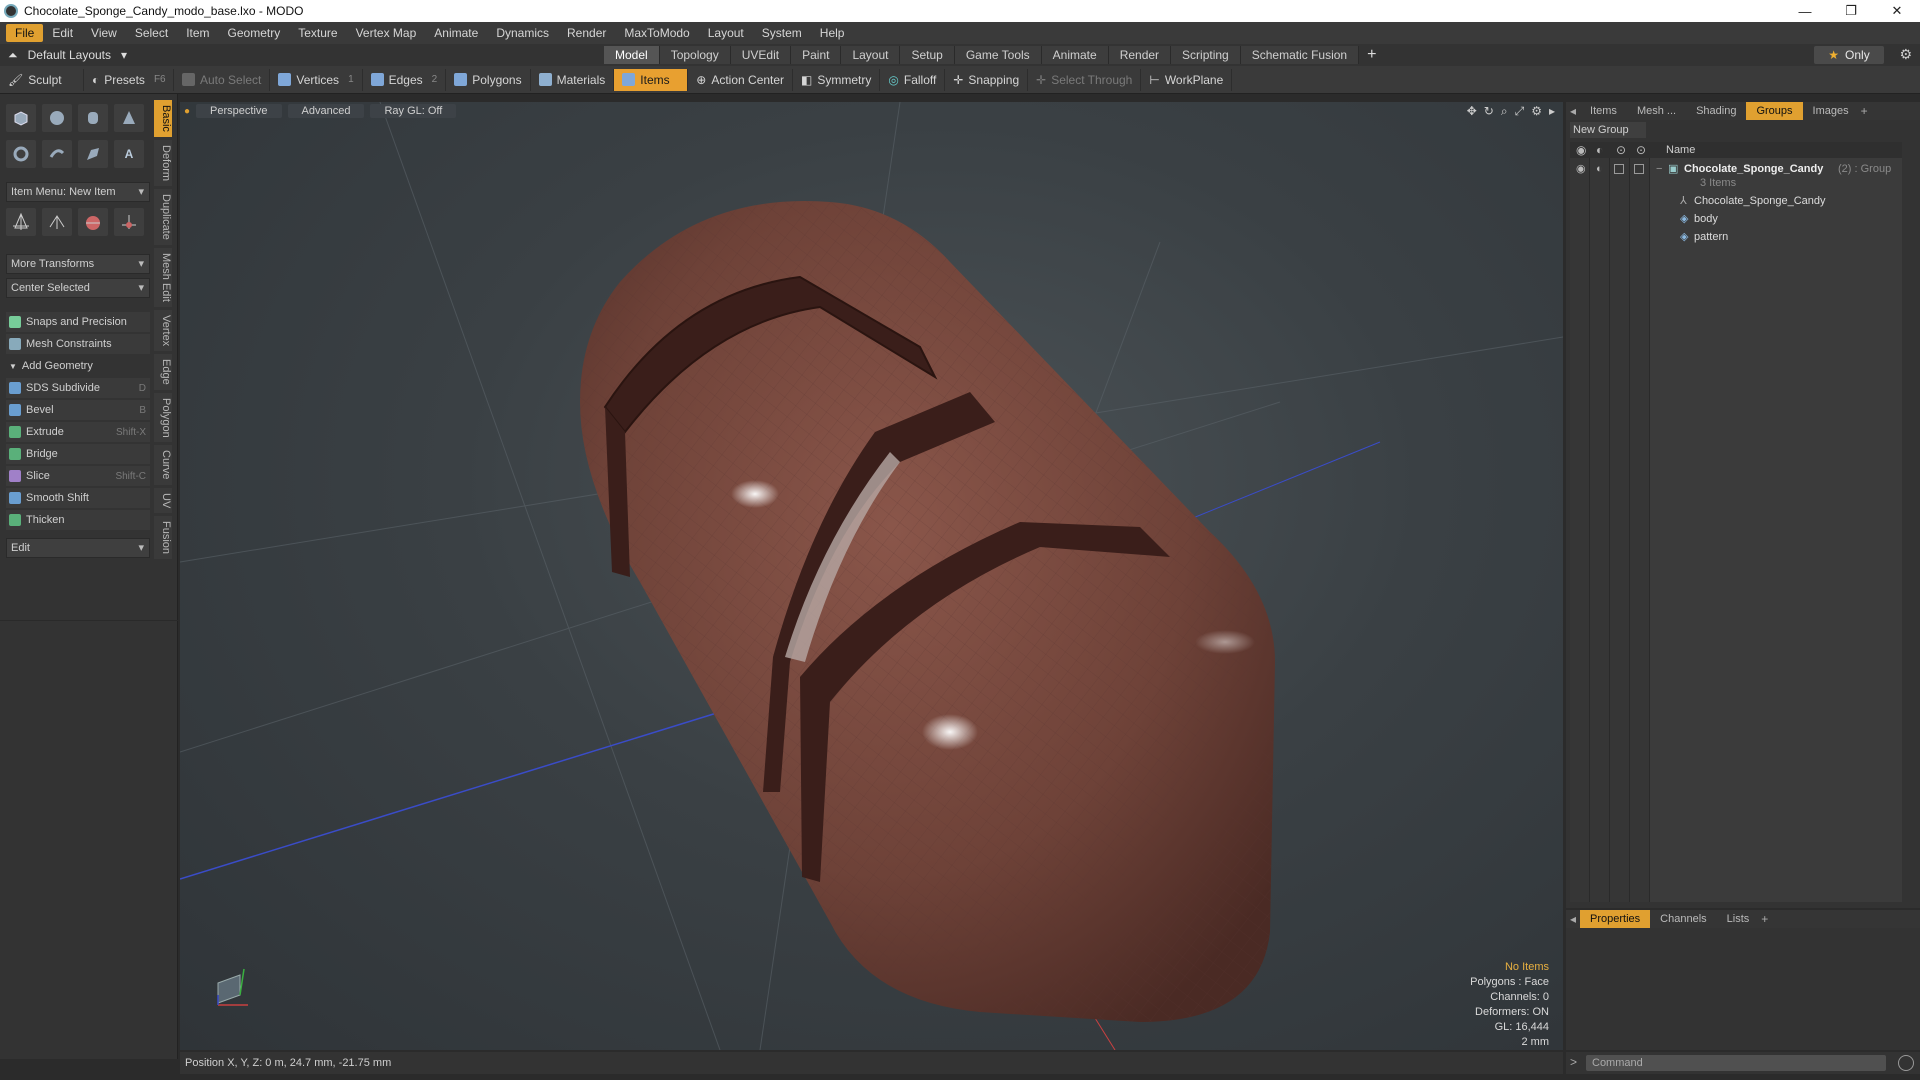  What do you see at coordinates (1736, 1063) in the screenshot?
I see `command-input: Command` at bounding box center [1736, 1063].